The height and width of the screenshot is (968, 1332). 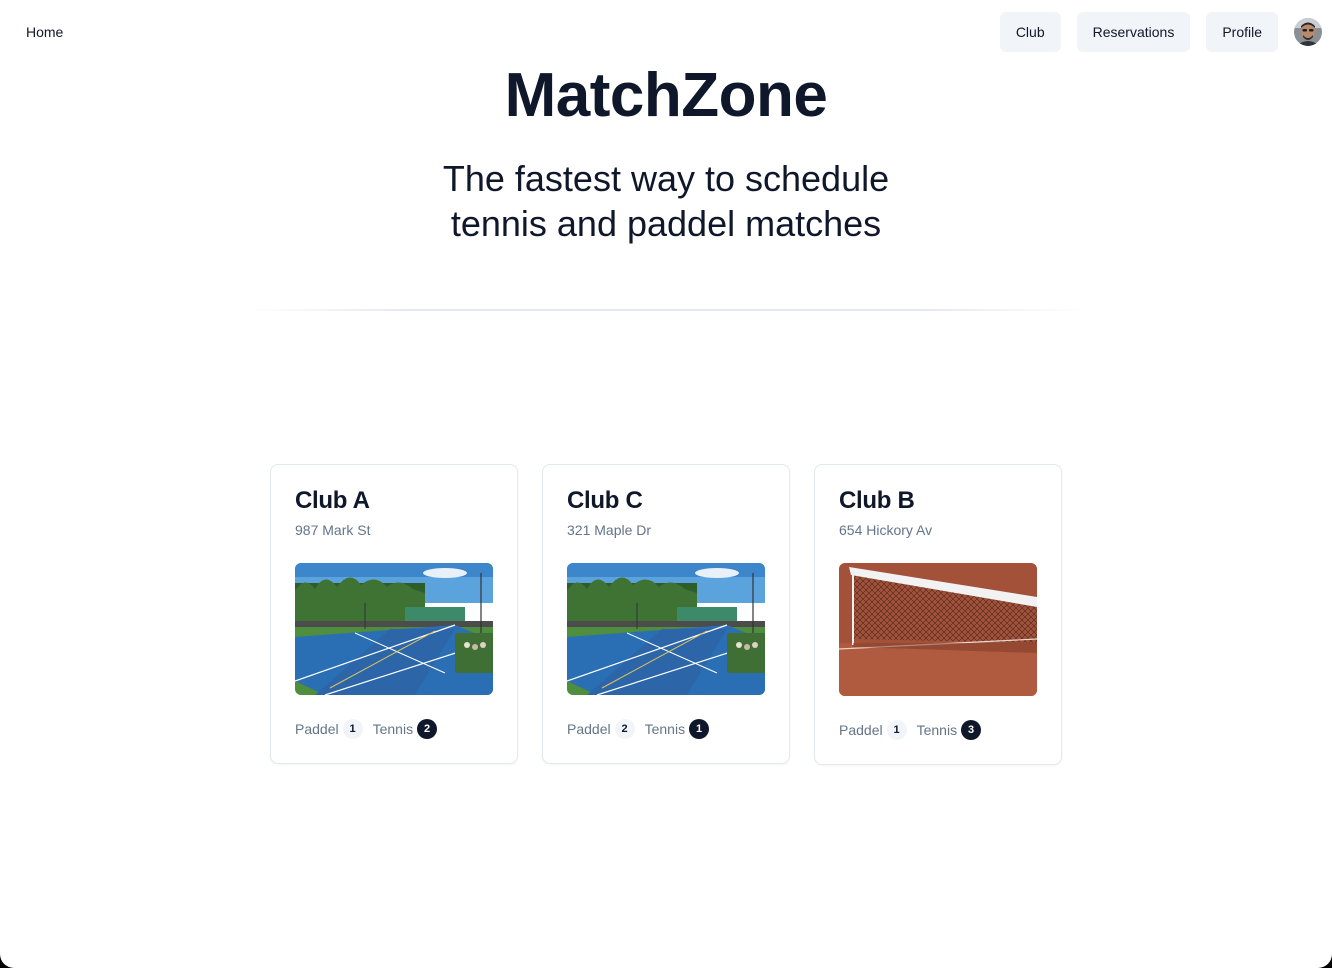 I want to click on sport-tennis: Tennis 1, so click(x=677, y=729).